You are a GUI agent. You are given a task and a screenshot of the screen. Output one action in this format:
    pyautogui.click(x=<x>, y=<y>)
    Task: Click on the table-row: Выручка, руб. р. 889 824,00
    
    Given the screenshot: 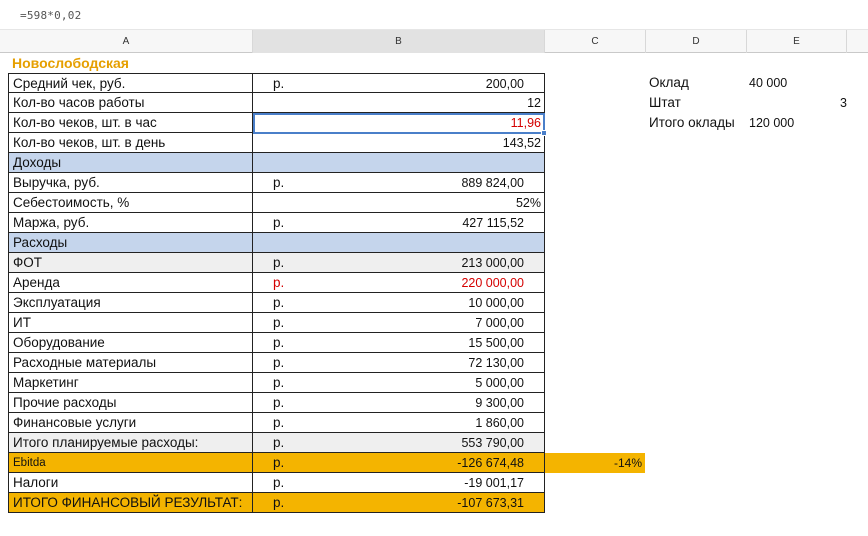 What is the action you would take?
    pyautogui.click(x=434, y=183)
    